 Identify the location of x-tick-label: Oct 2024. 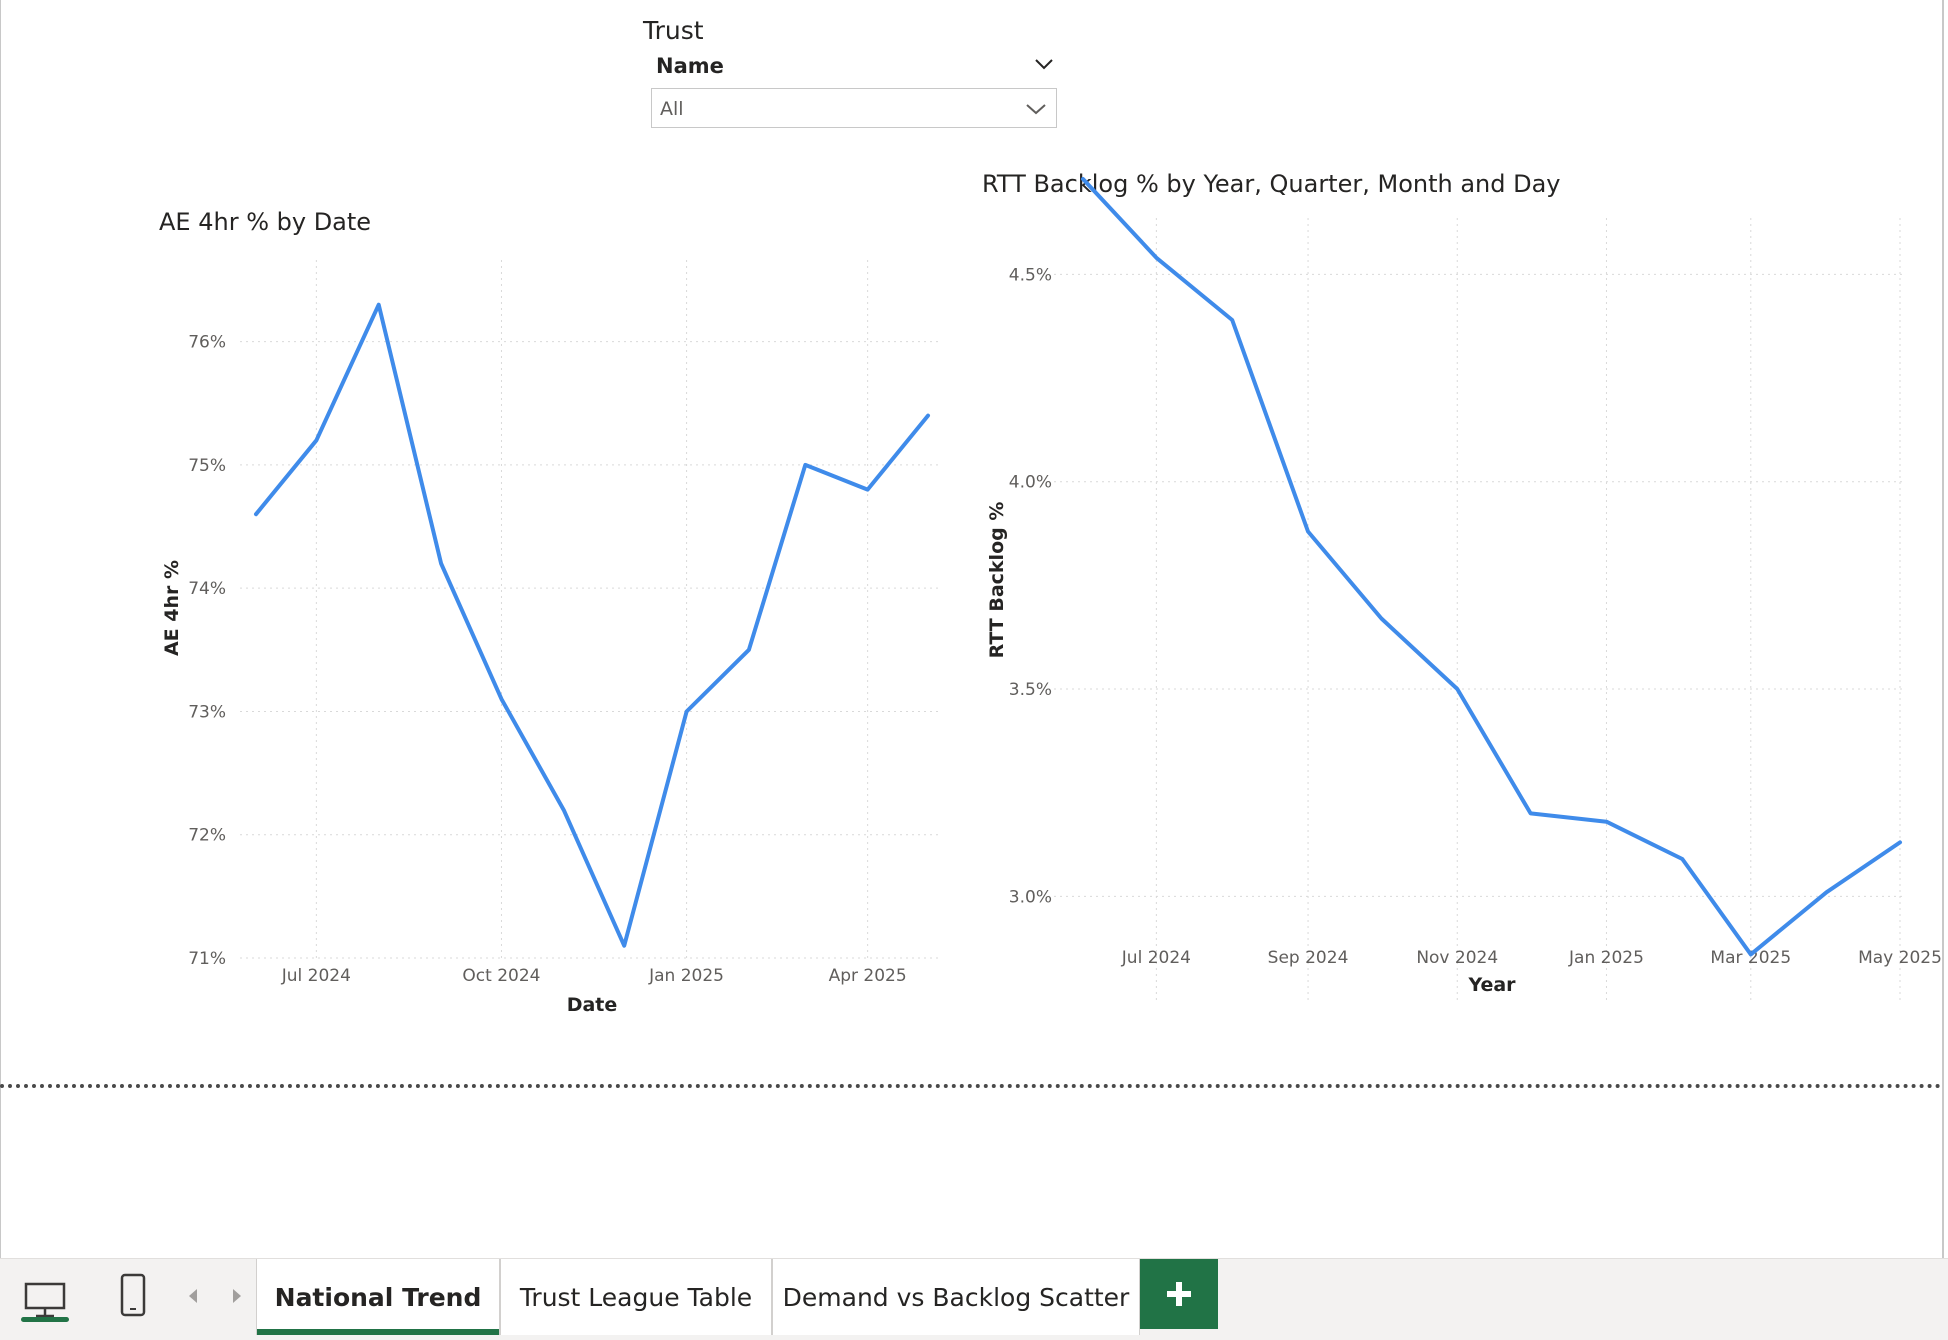
(501, 976).